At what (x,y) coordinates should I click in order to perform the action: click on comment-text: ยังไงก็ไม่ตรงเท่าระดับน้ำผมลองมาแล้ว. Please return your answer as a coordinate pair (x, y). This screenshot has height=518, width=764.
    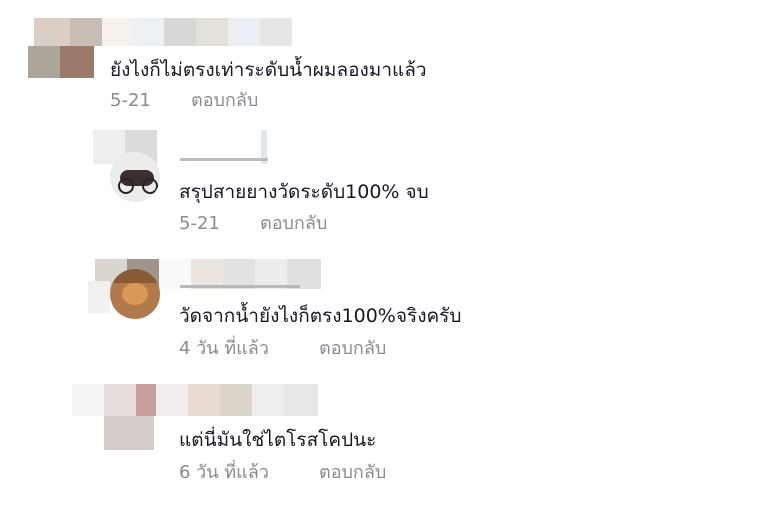
    Looking at the image, I should click on (268, 70).